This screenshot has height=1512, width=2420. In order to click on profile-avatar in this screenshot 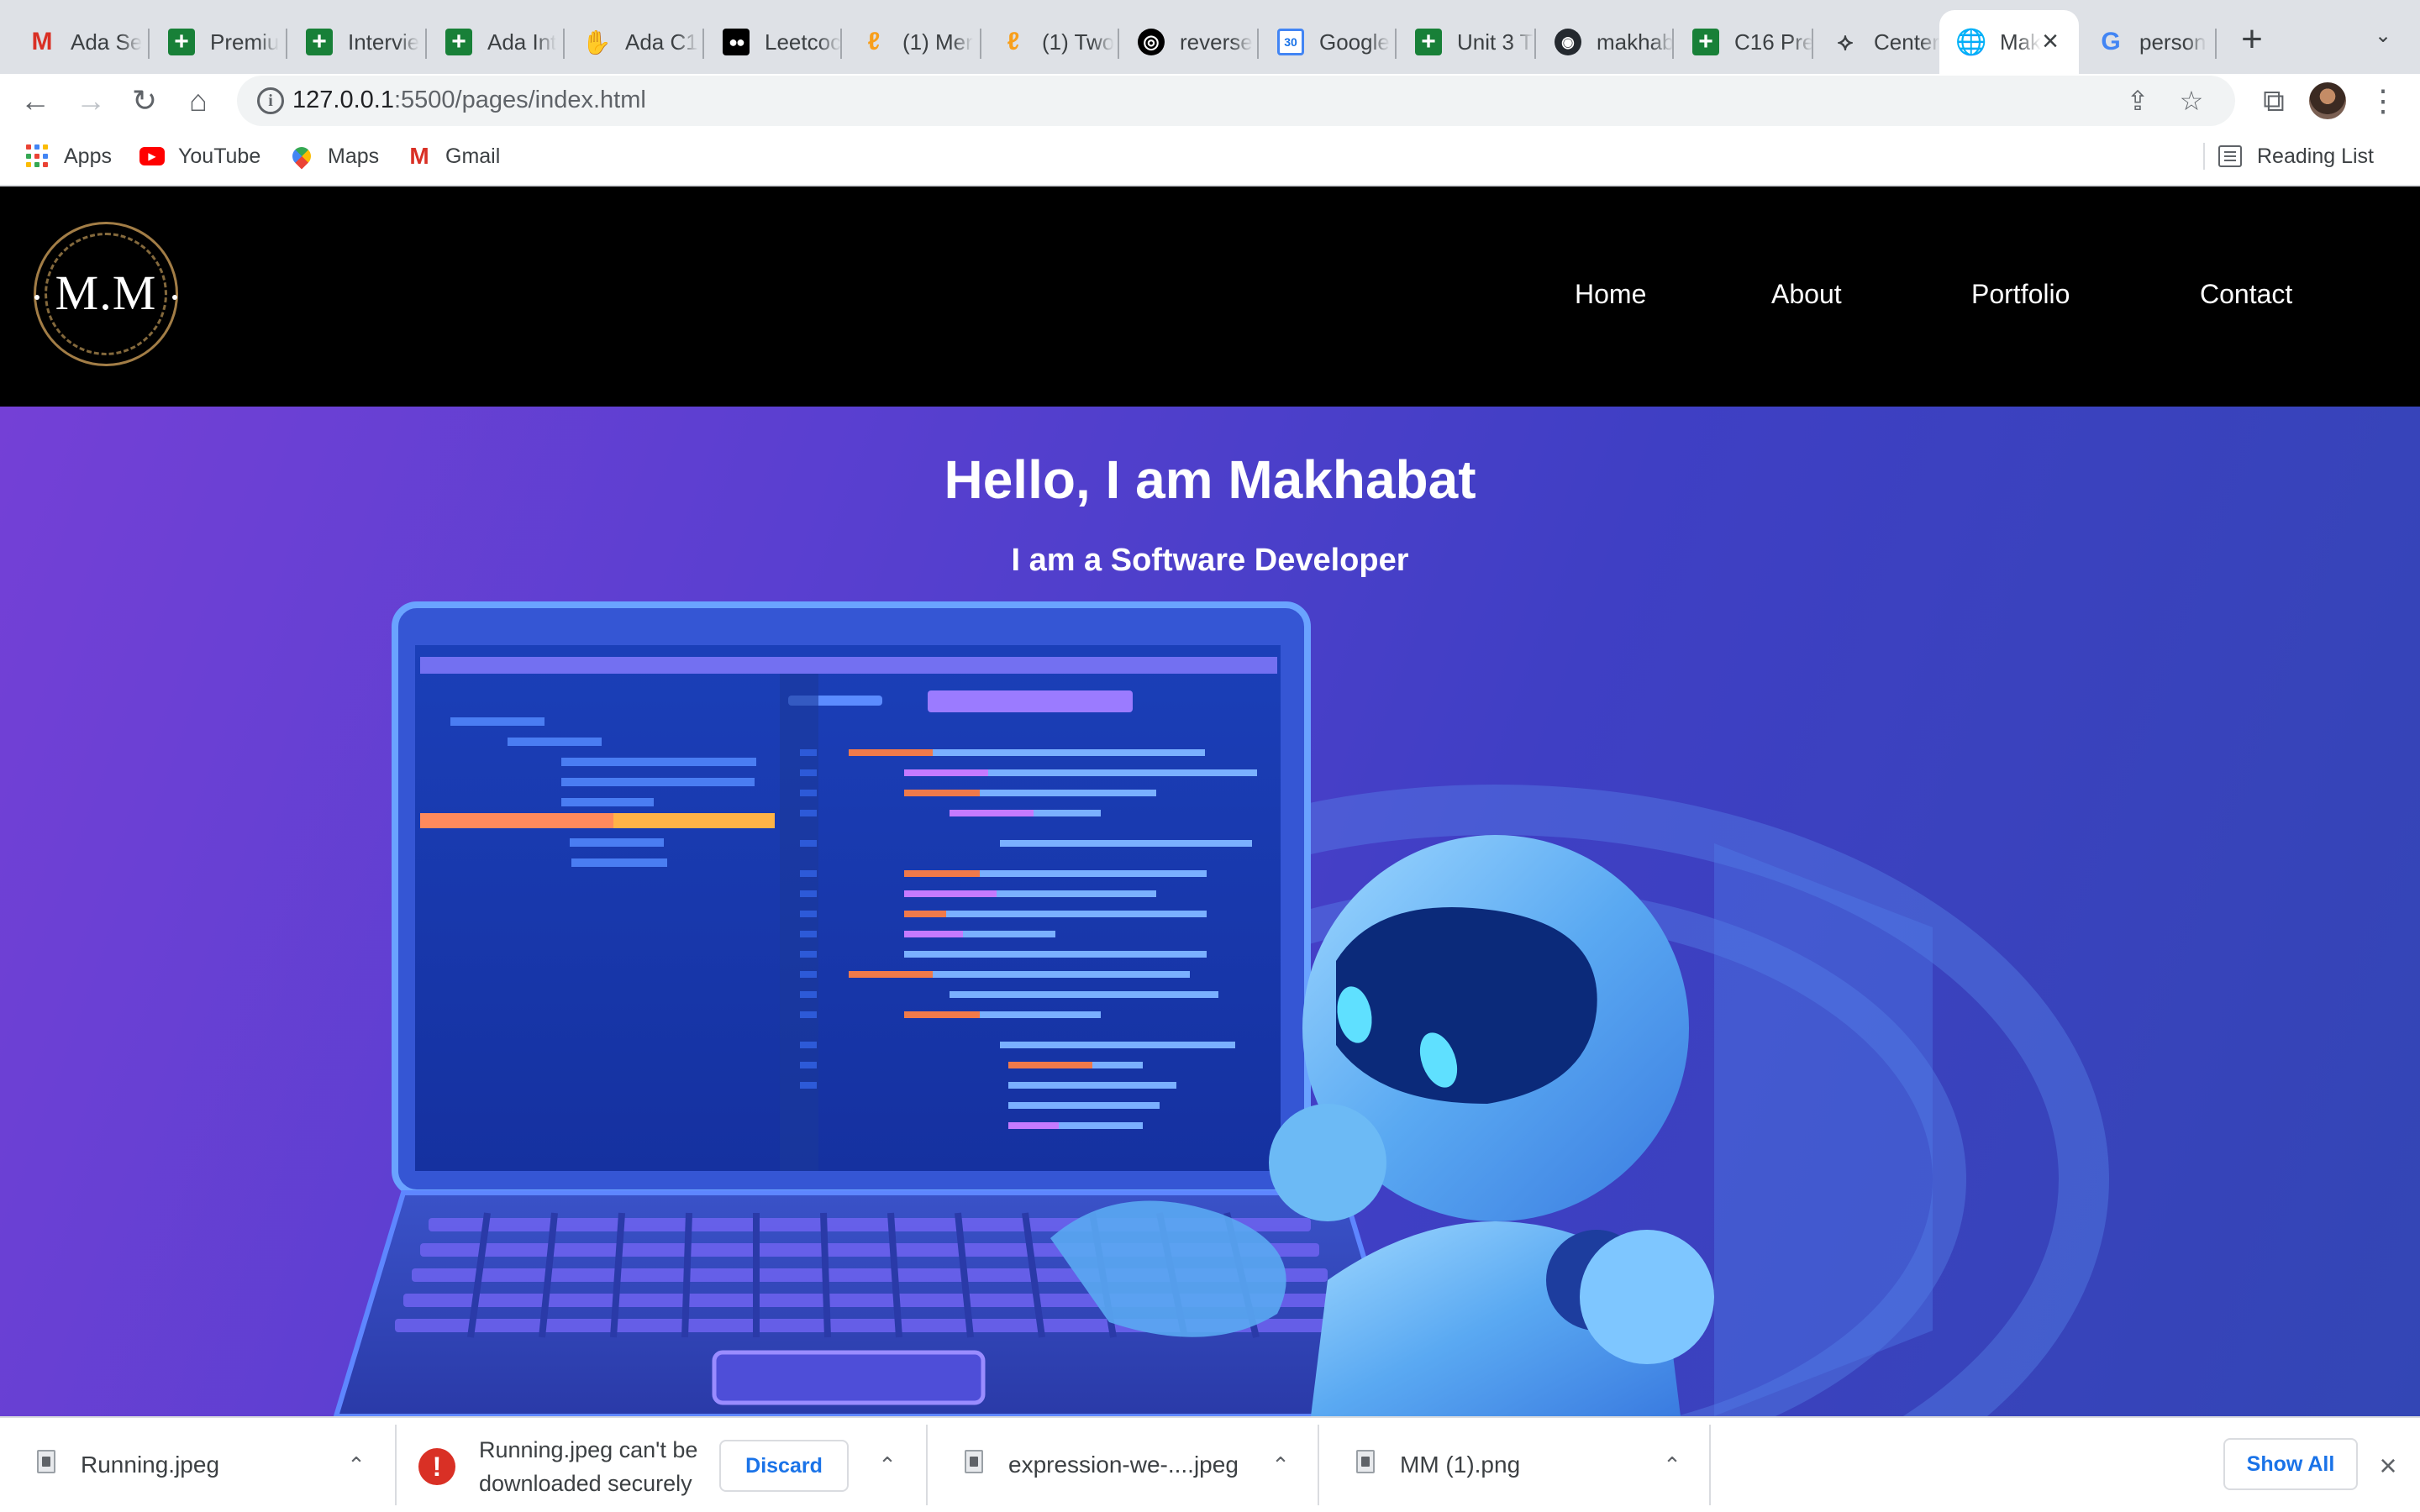, I will do `click(2328, 100)`.